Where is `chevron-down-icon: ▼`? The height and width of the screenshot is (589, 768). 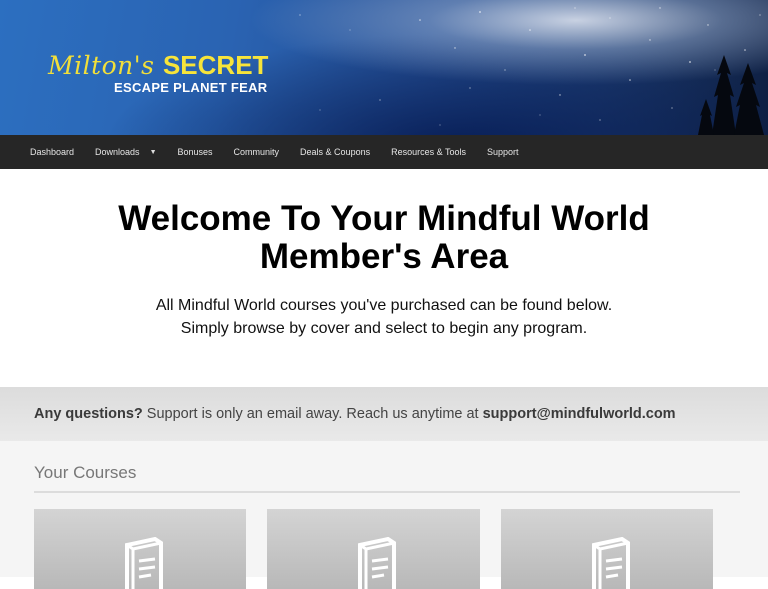
chevron-down-icon: ▼ is located at coordinates (153, 152).